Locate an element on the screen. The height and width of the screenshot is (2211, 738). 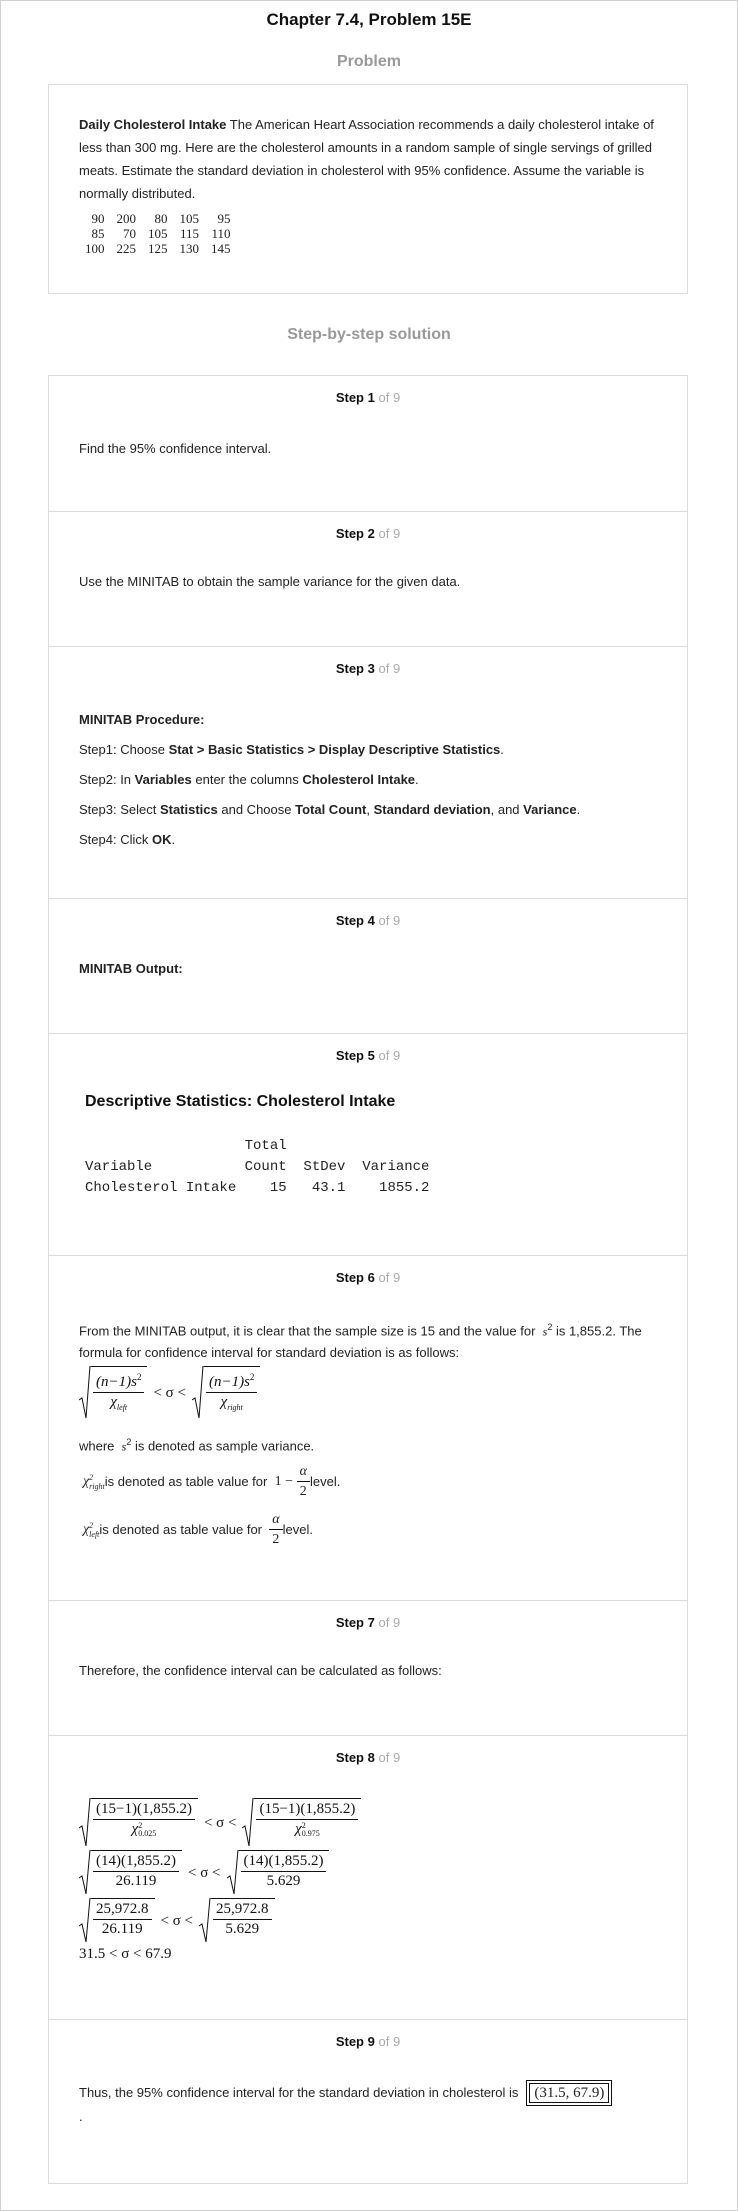
step-header: Step 8 of 9 is located at coordinates (368, 1757).